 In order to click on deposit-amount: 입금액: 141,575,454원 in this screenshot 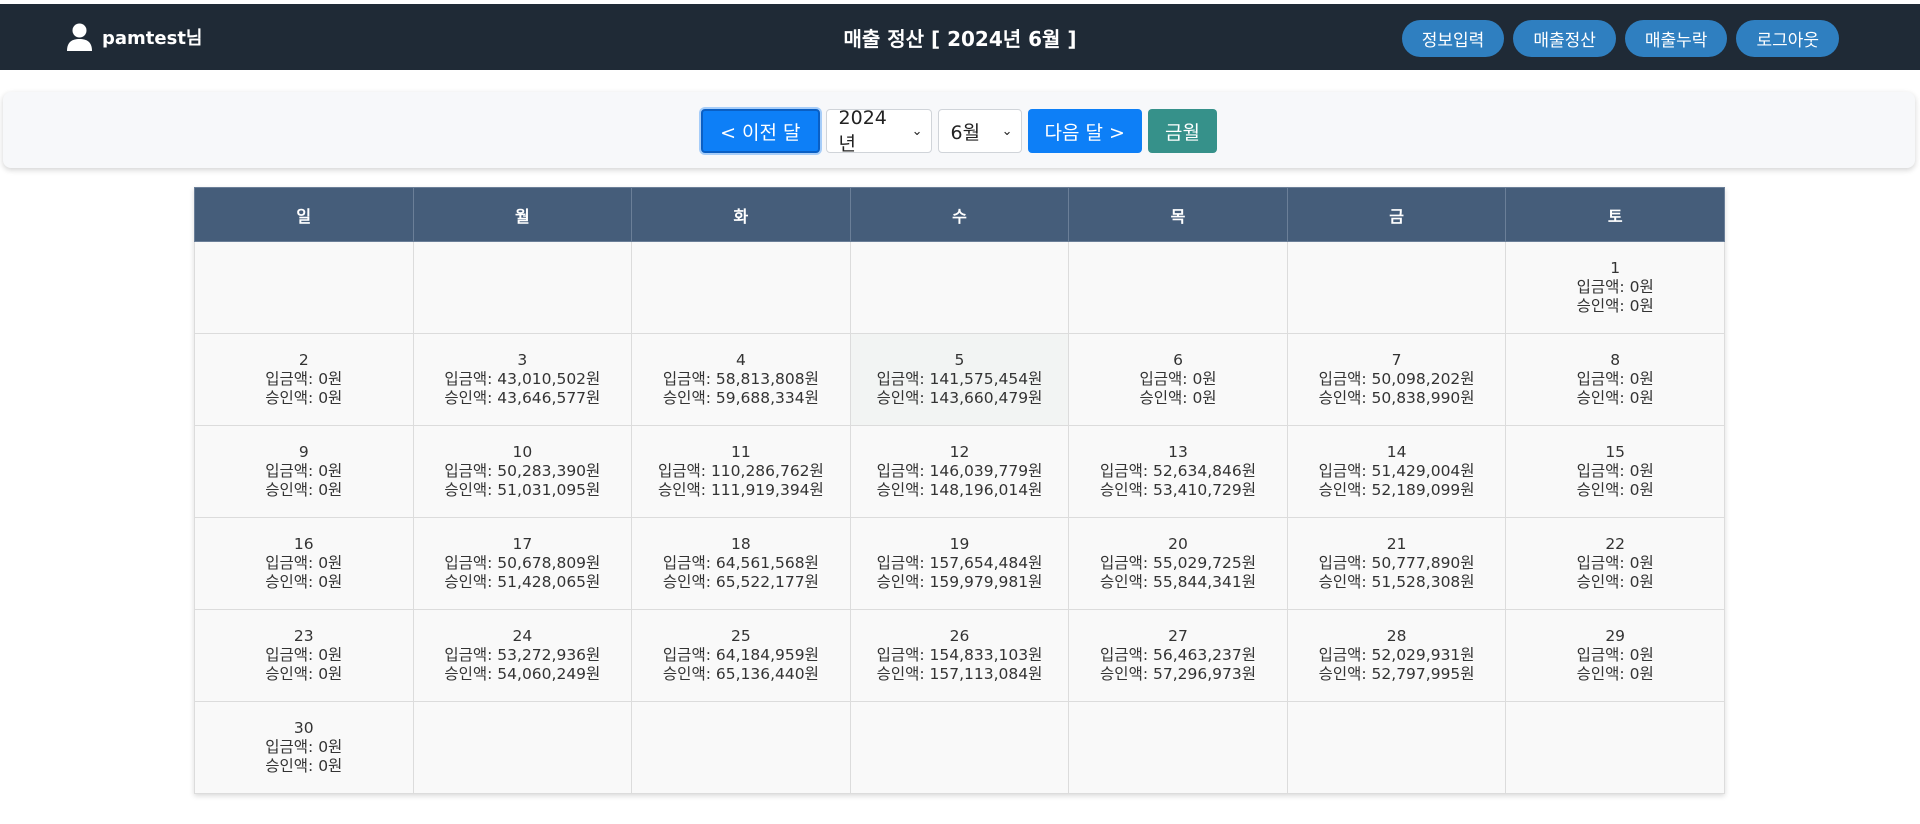, I will do `click(960, 379)`.